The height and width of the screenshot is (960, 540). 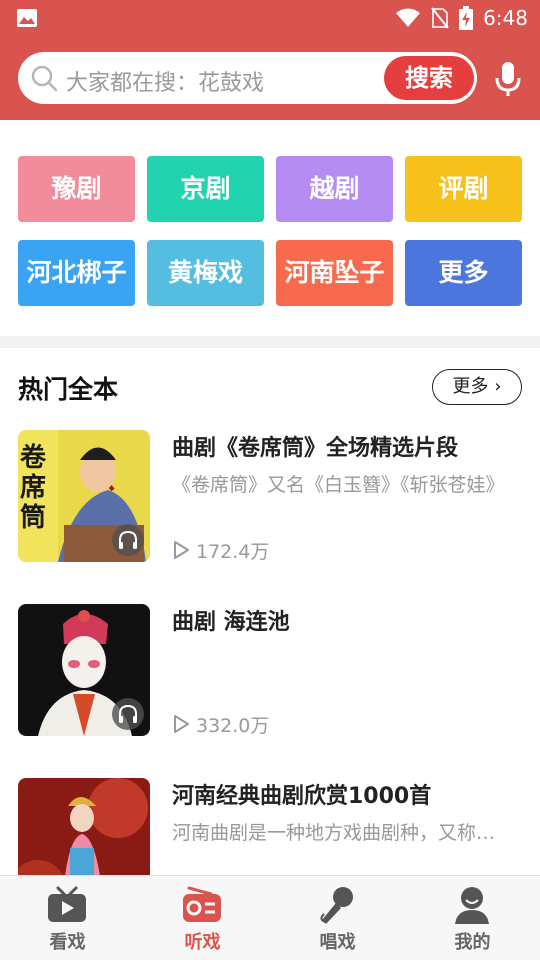 I want to click on category-hebei-bangzi: 河北梆子, so click(x=76, y=273).